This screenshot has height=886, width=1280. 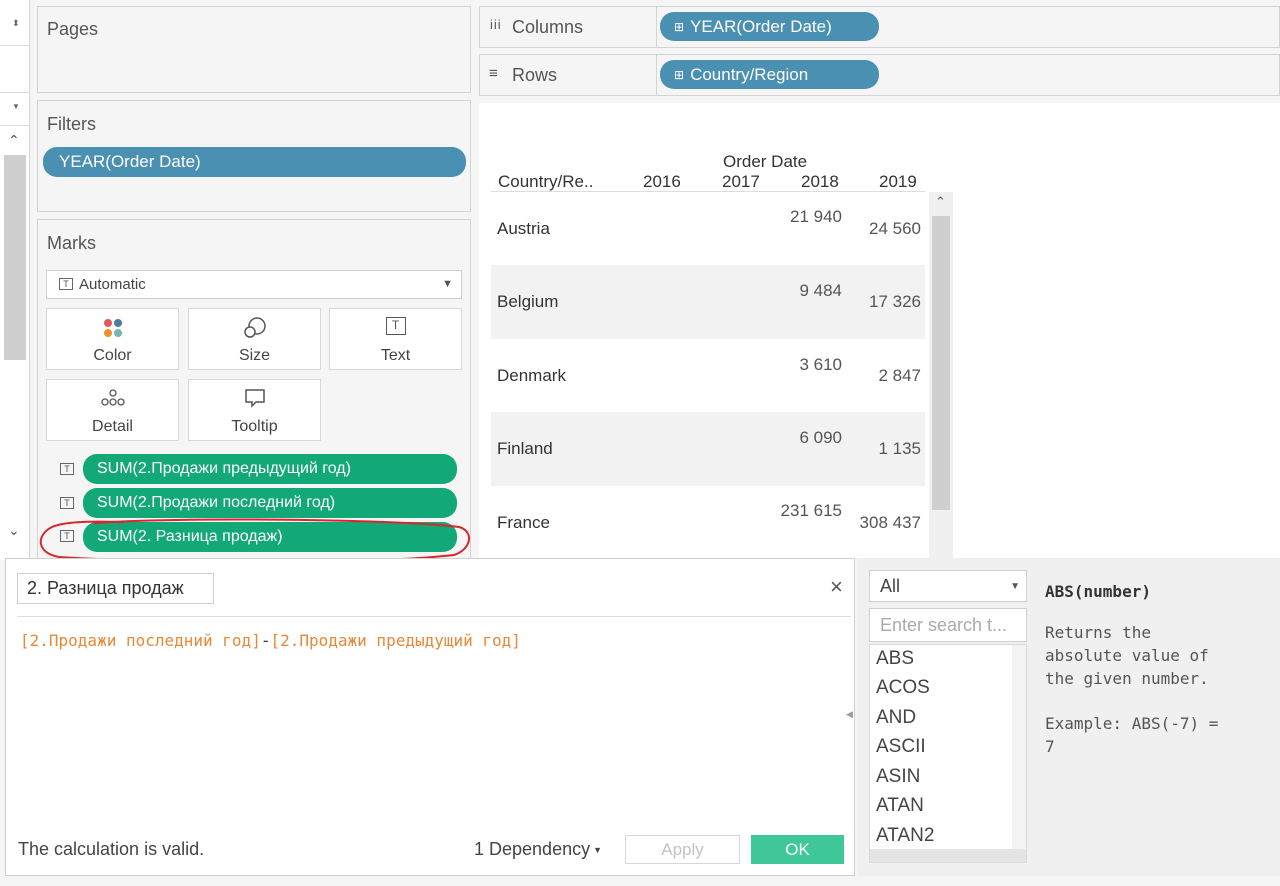 What do you see at coordinates (820, 181) in the screenshot?
I see `year-header: 2018` at bounding box center [820, 181].